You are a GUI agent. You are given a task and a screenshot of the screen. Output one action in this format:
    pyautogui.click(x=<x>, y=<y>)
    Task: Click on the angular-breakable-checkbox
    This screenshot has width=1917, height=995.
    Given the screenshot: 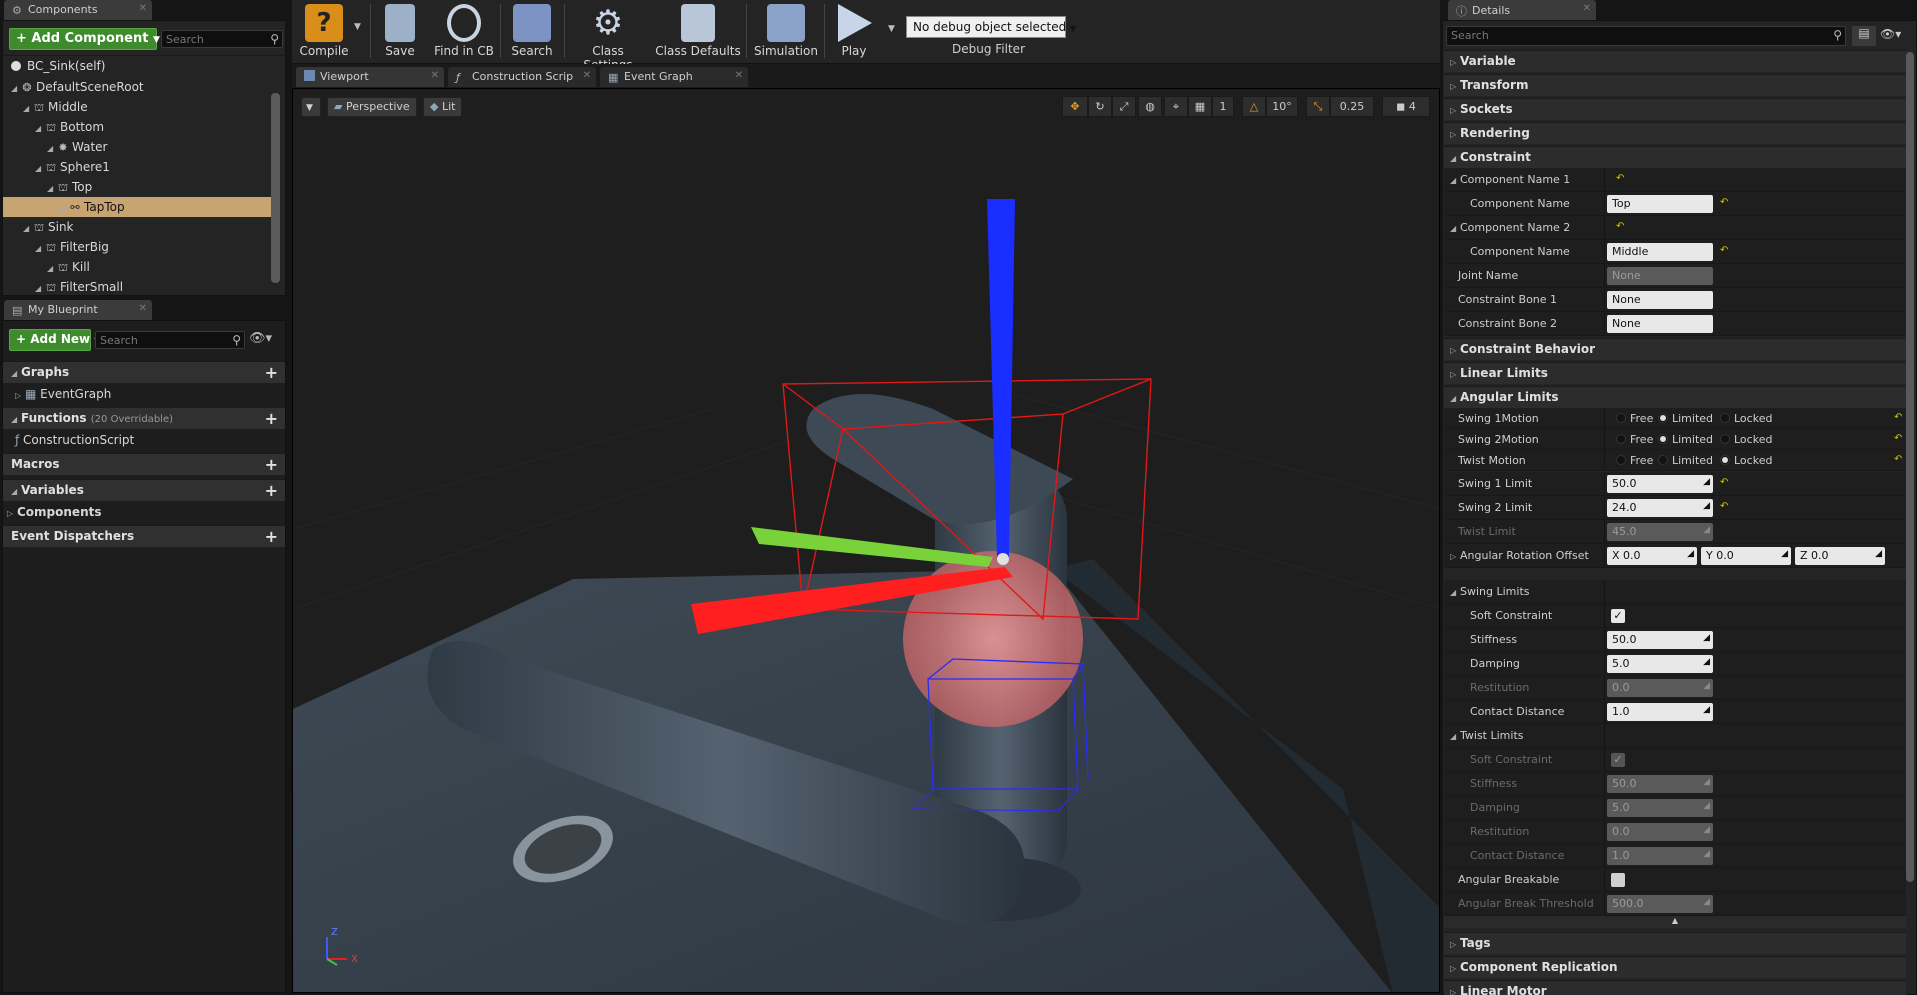 What is the action you would take?
    pyautogui.click(x=1618, y=880)
    